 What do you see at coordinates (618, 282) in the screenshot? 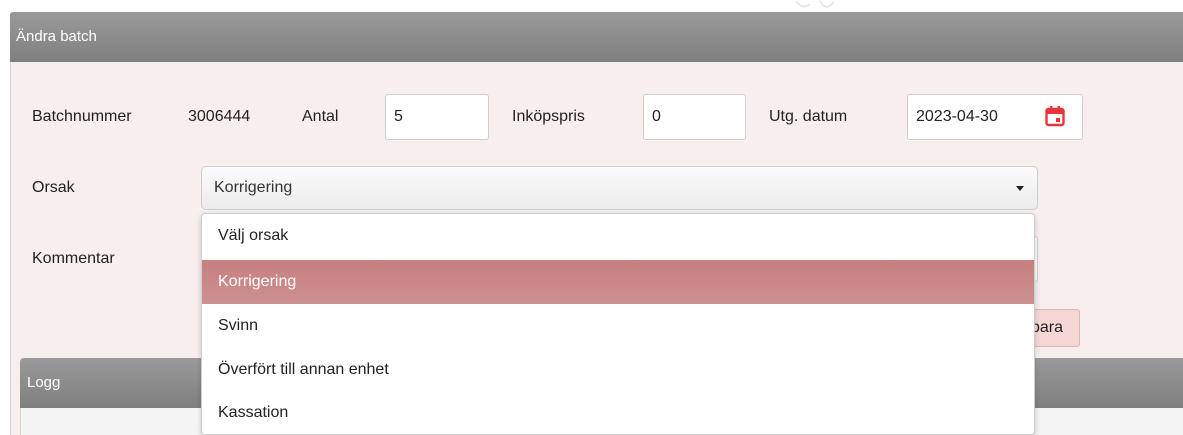
I see `dropdown-option-korrigering: Korrigering` at bounding box center [618, 282].